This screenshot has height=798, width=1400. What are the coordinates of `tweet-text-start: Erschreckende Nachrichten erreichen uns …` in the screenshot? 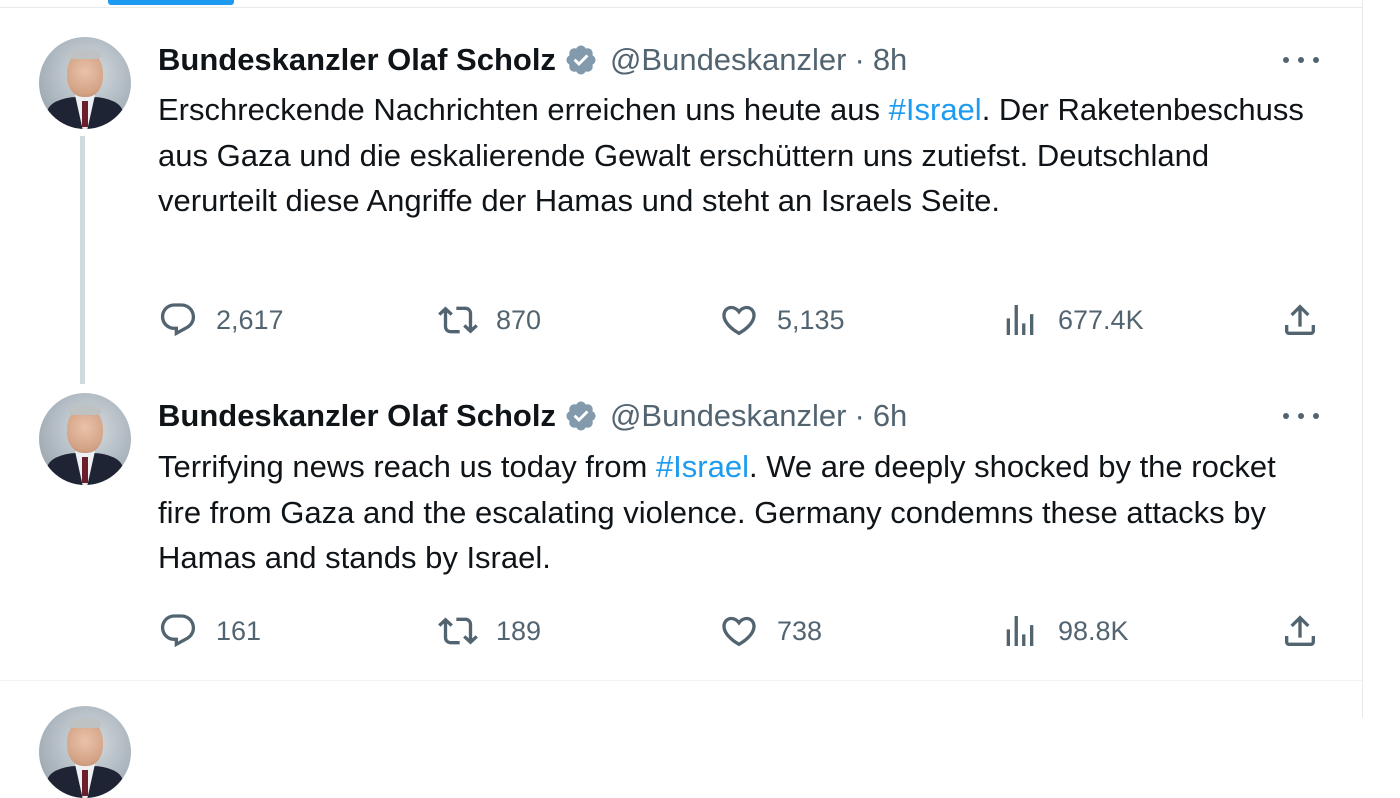 It's located at (523, 109).